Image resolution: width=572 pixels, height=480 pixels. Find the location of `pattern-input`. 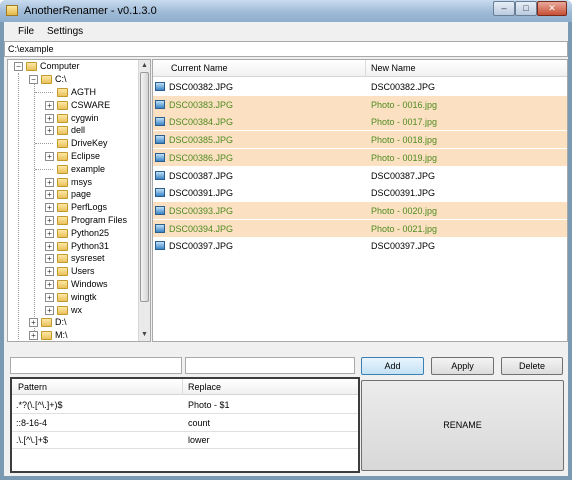

pattern-input is located at coordinates (96, 365).